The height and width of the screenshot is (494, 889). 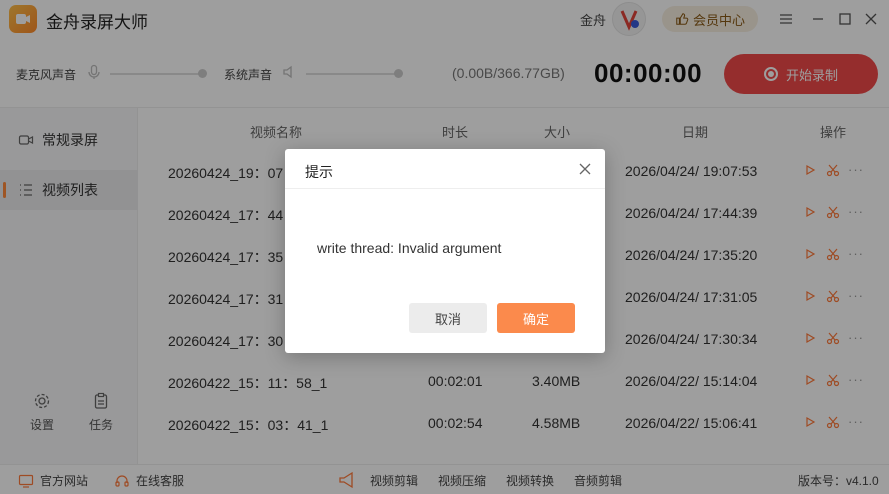 I want to click on dialog-title: 提示, so click(x=319, y=172).